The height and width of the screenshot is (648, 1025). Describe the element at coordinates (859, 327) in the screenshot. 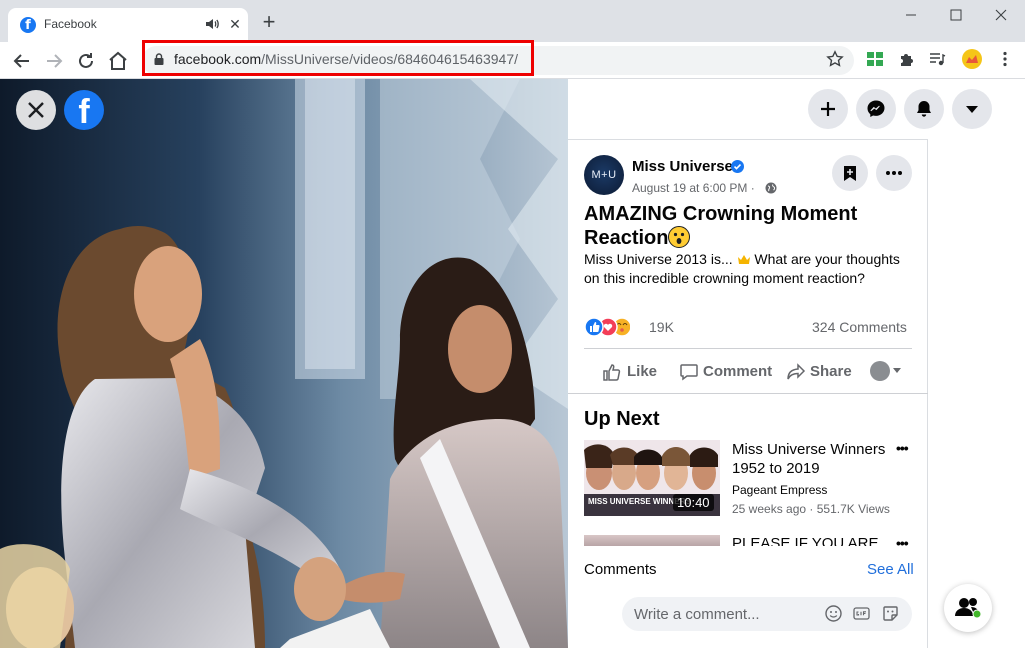

I see `comment-count: 324 Comments` at that location.